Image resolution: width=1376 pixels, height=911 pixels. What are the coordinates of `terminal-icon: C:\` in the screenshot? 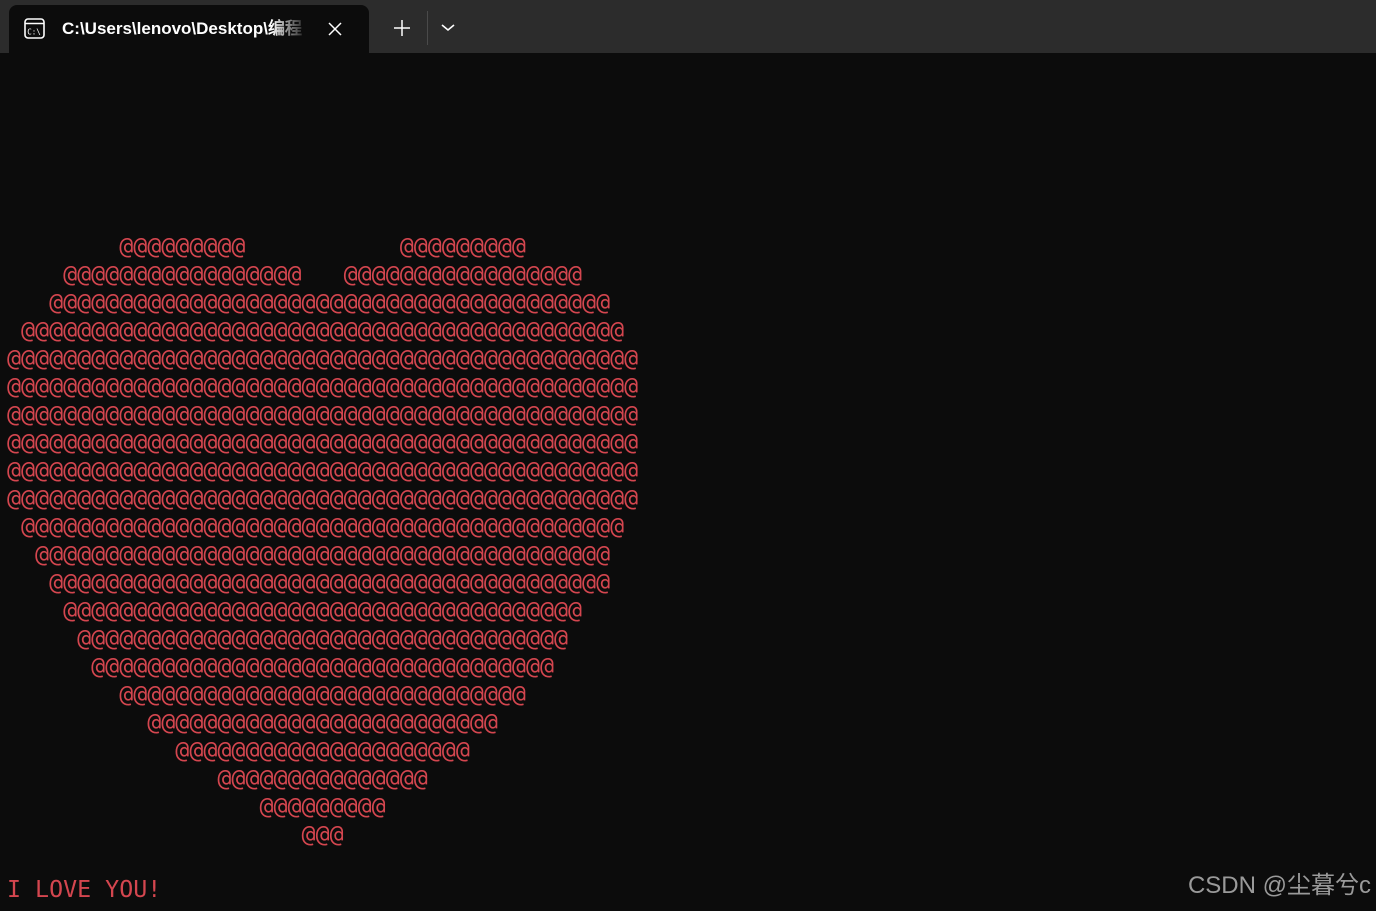 It's located at (34, 28).